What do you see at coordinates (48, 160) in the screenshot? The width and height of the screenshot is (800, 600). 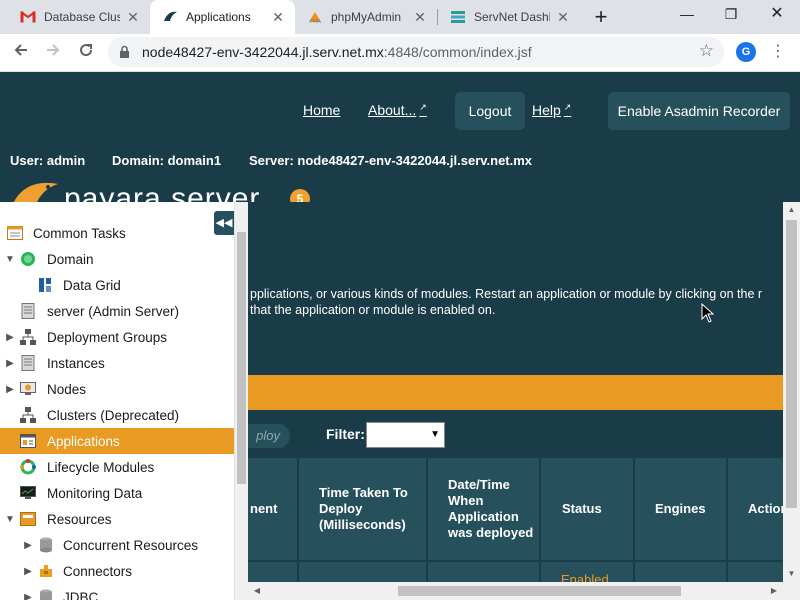 I see `user-info: User: admin` at bounding box center [48, 160].